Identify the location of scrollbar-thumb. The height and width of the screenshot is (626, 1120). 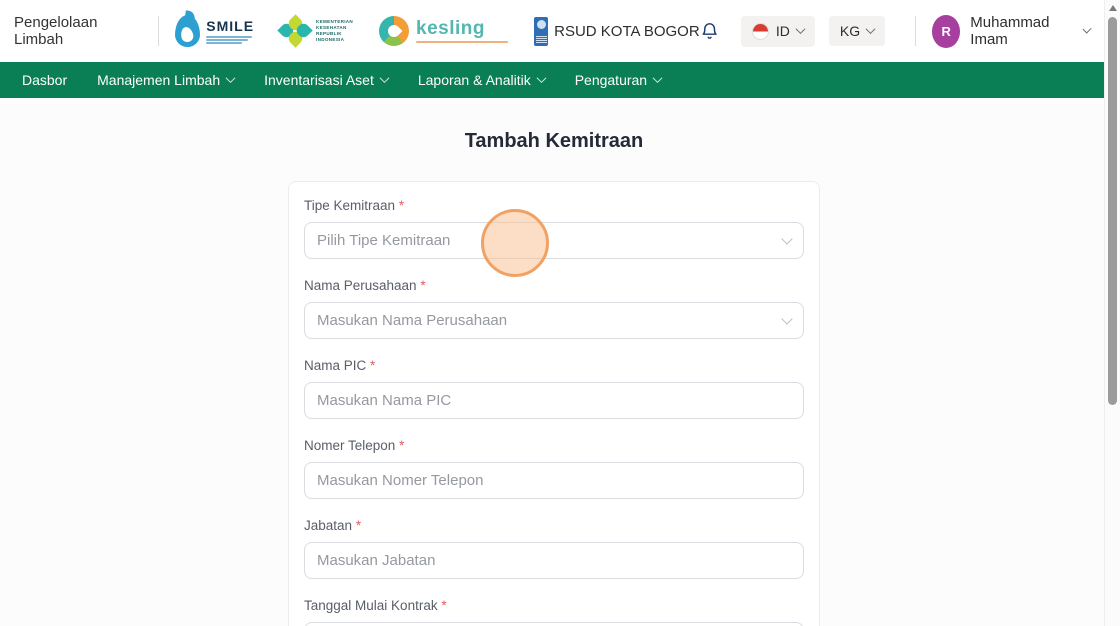
(1112, 211).